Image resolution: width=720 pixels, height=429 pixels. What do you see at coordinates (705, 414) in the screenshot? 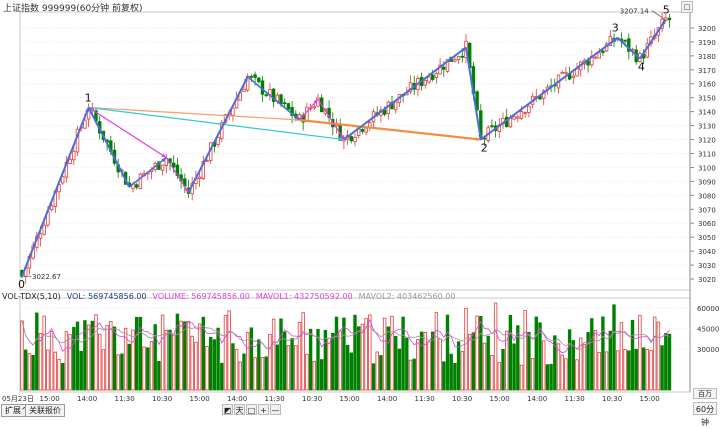
I see `period-selector: 60分钟` at bounding box center [705, 414].